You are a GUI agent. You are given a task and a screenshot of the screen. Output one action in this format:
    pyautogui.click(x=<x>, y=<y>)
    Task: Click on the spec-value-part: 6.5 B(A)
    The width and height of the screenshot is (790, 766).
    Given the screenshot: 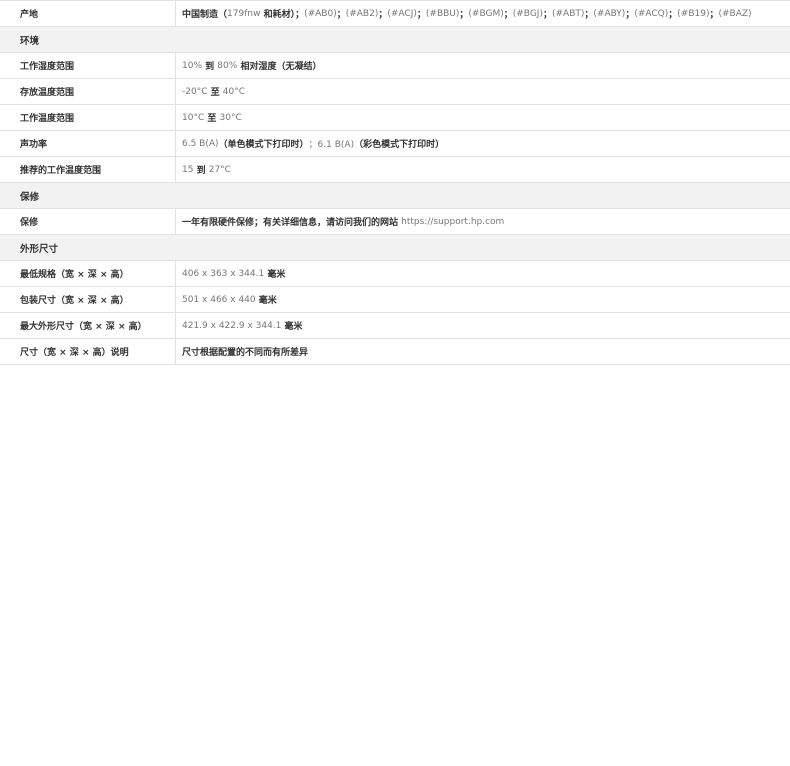 What is the action you would take?
    pyautogui.click(x=200, y=143)
    